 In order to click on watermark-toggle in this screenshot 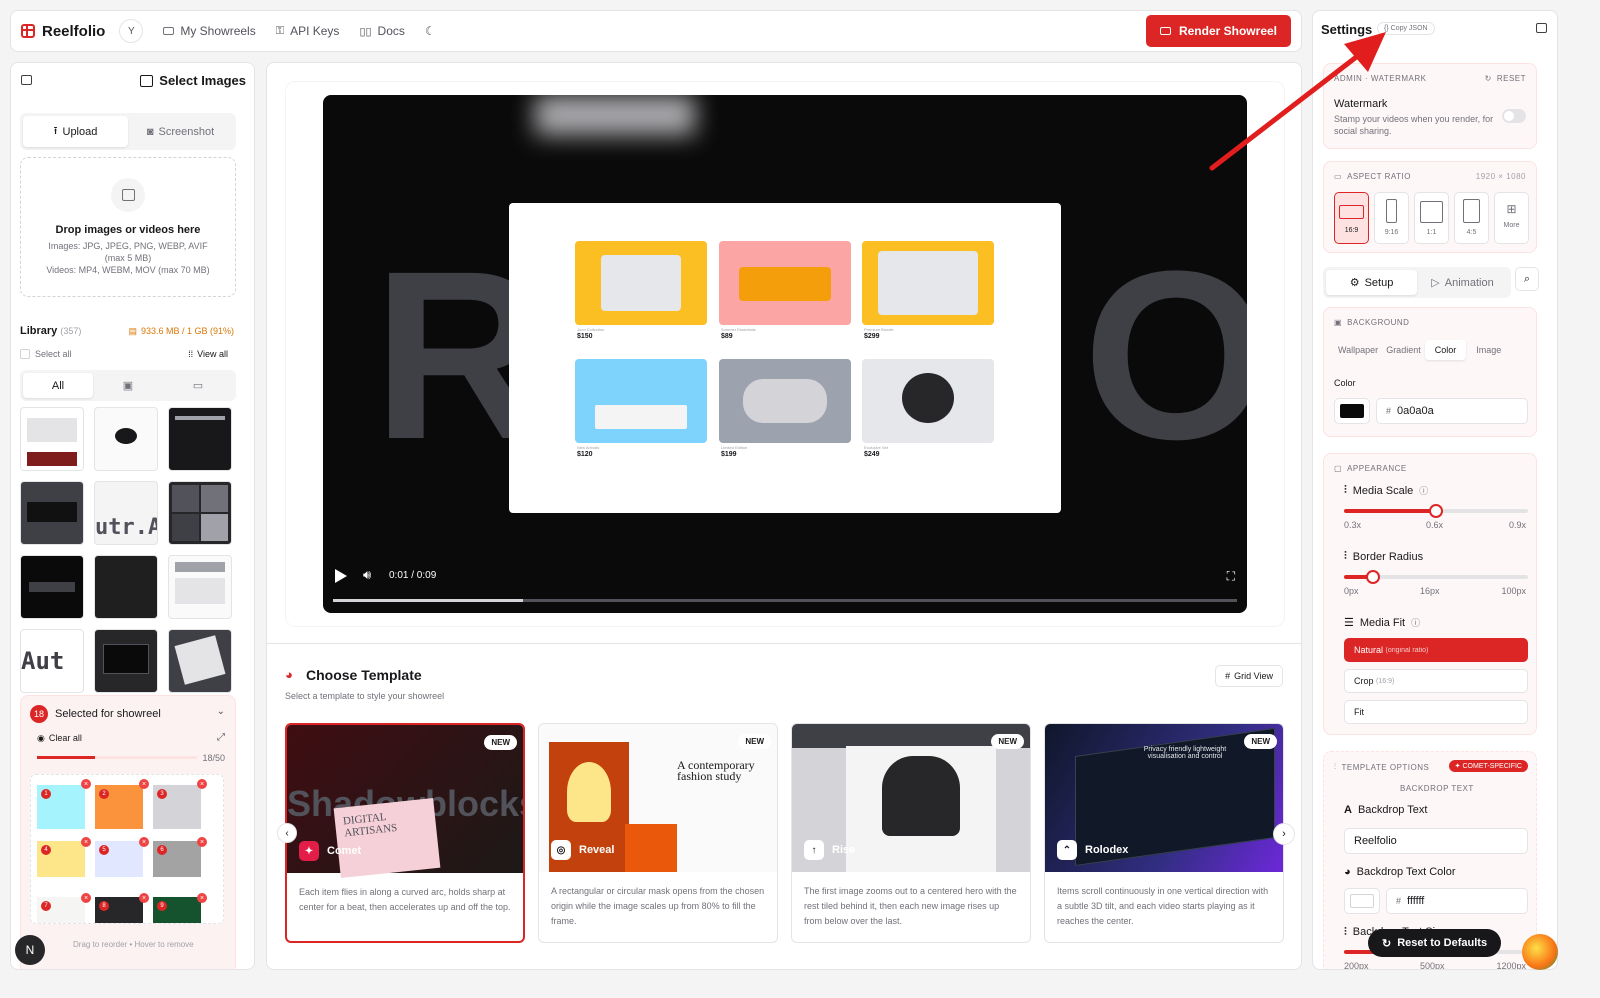, I will do `click(1514, 116)`.